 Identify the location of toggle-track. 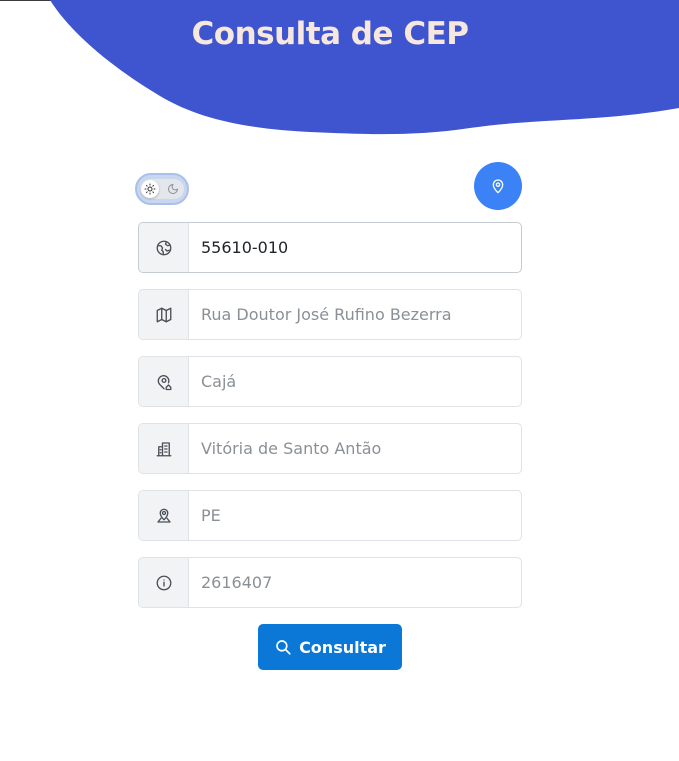
(162, 189).